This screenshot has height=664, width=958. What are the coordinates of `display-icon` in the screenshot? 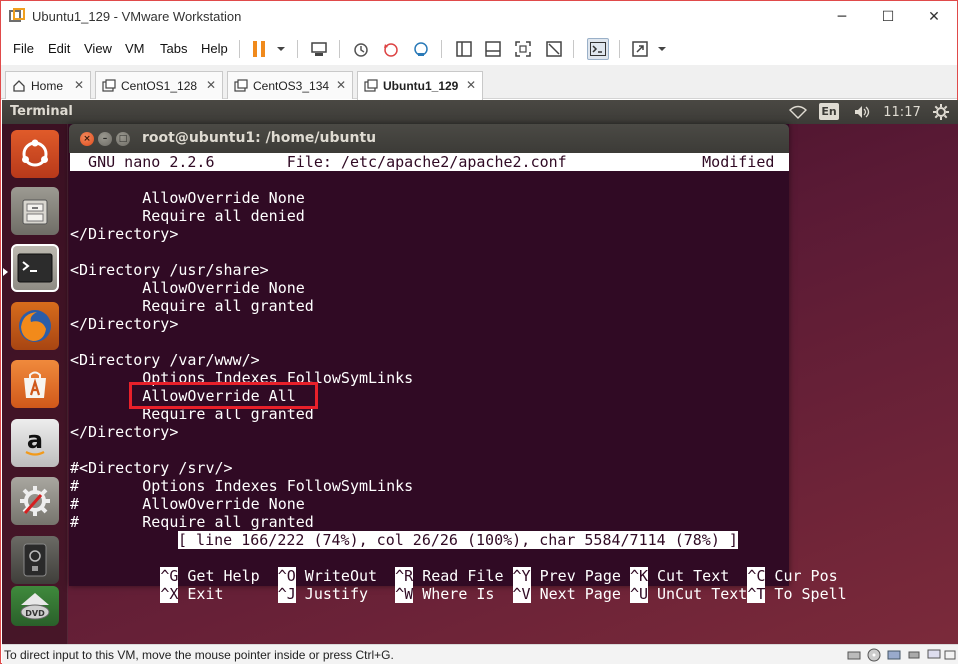 It's located at (934, 655).